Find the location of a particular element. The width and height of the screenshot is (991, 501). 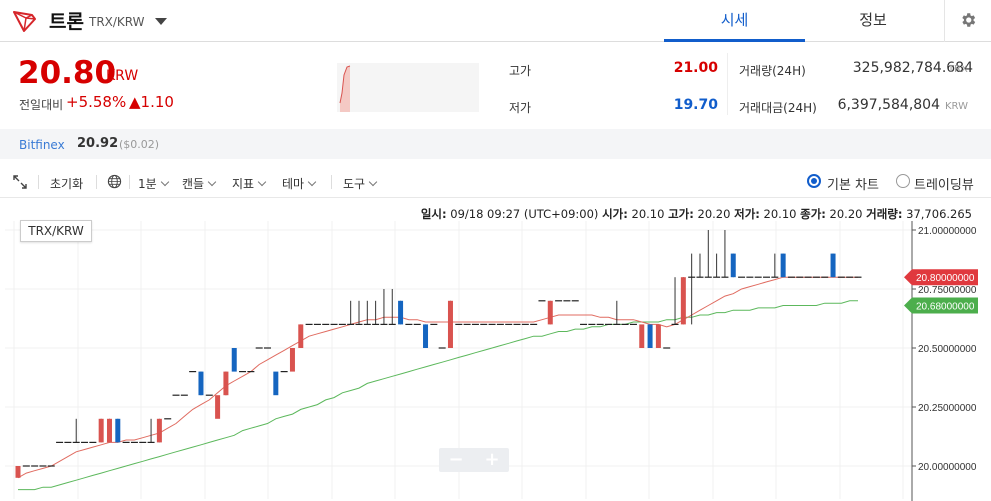

zoom-controls: − + is located at coordinates (474, 460).